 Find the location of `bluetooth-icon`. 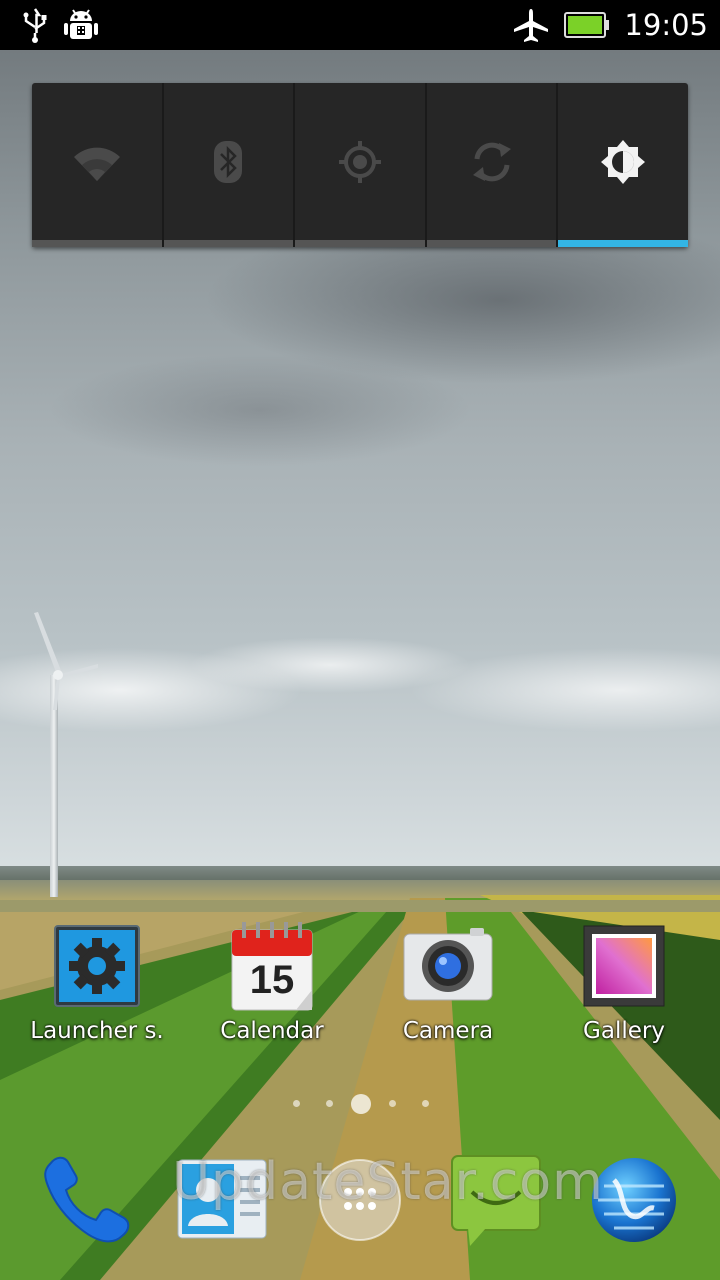

bluetooth-icon is located at coordinates (228, 162).